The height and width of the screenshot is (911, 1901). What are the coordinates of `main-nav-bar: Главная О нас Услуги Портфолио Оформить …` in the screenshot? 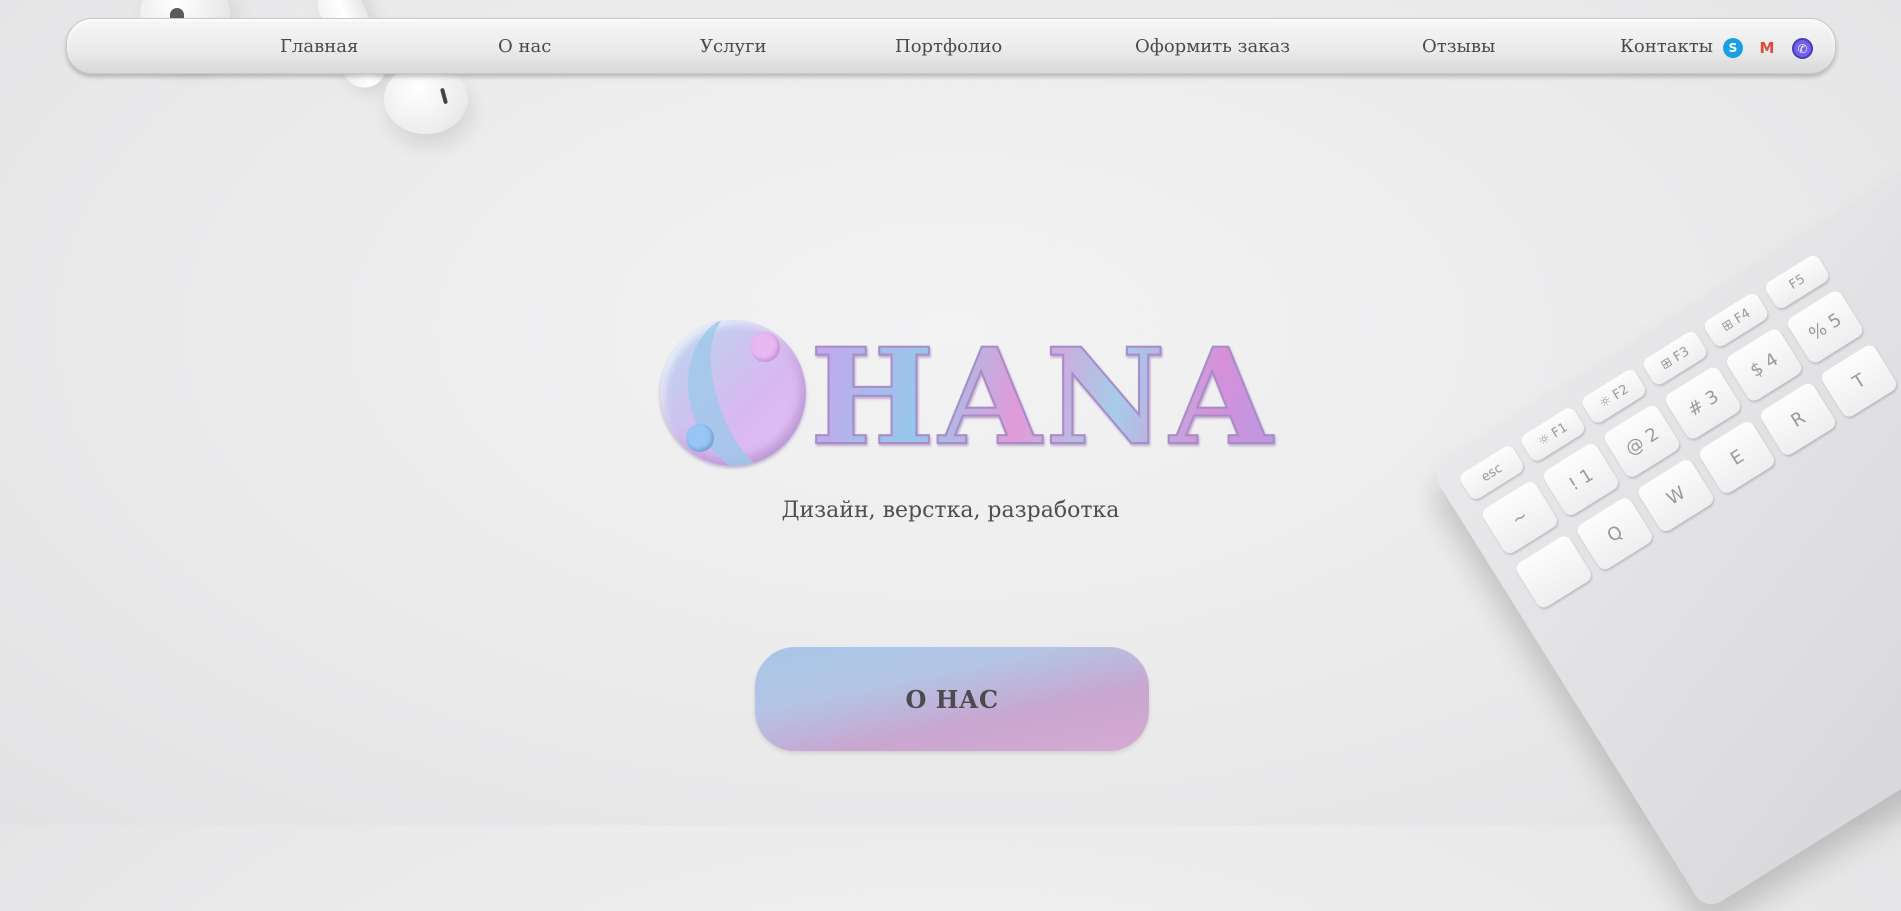 It's located at (951, 46).